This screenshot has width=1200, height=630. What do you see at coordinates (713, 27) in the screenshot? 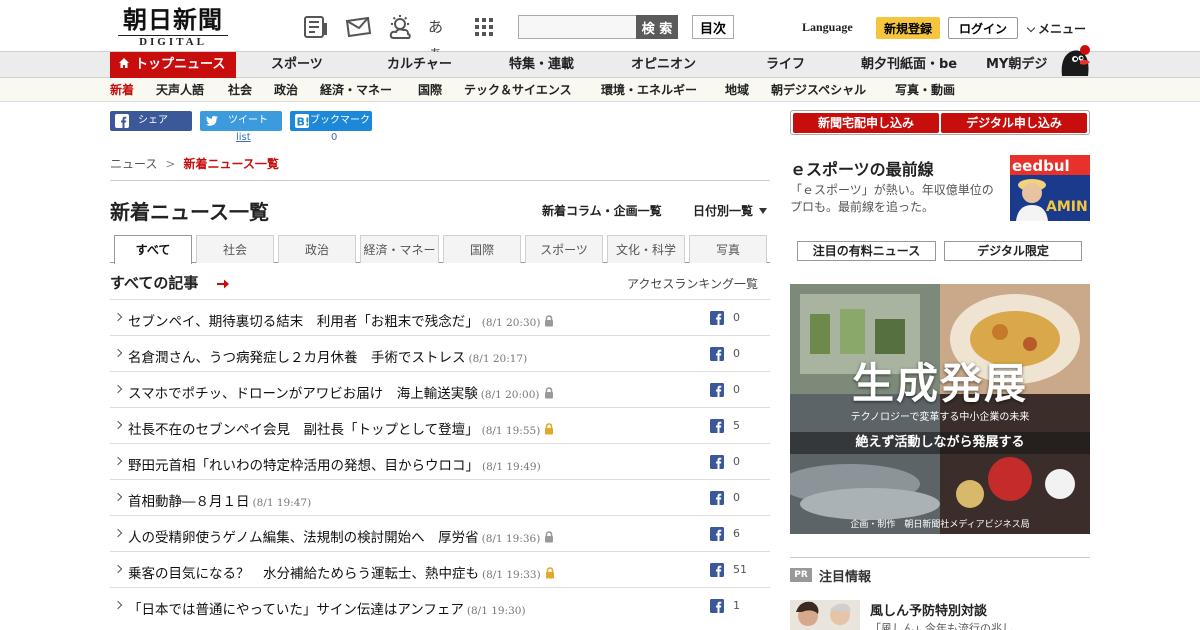
I see `toc-button: 目次` at bounding box center [713, 27].